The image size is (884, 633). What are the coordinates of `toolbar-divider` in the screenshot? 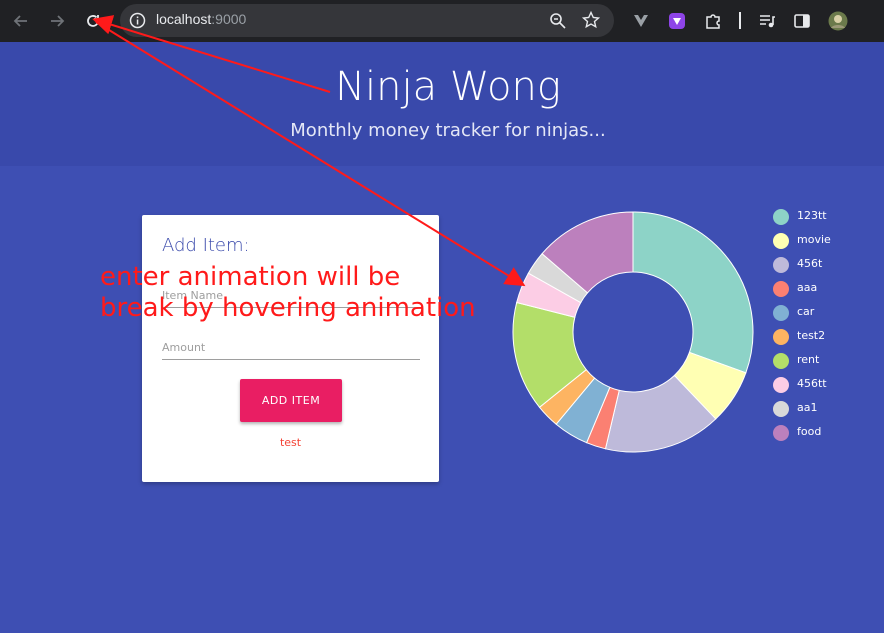 It's located at (740, 20).